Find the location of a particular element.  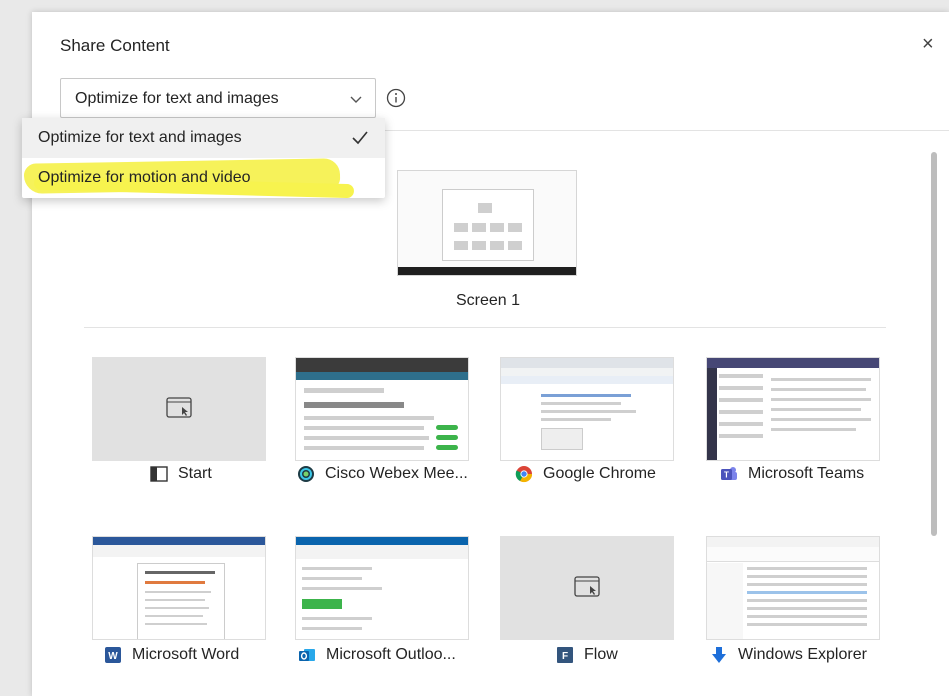

screen-1-label: Screen 1 is located at coordinates (488, 300).